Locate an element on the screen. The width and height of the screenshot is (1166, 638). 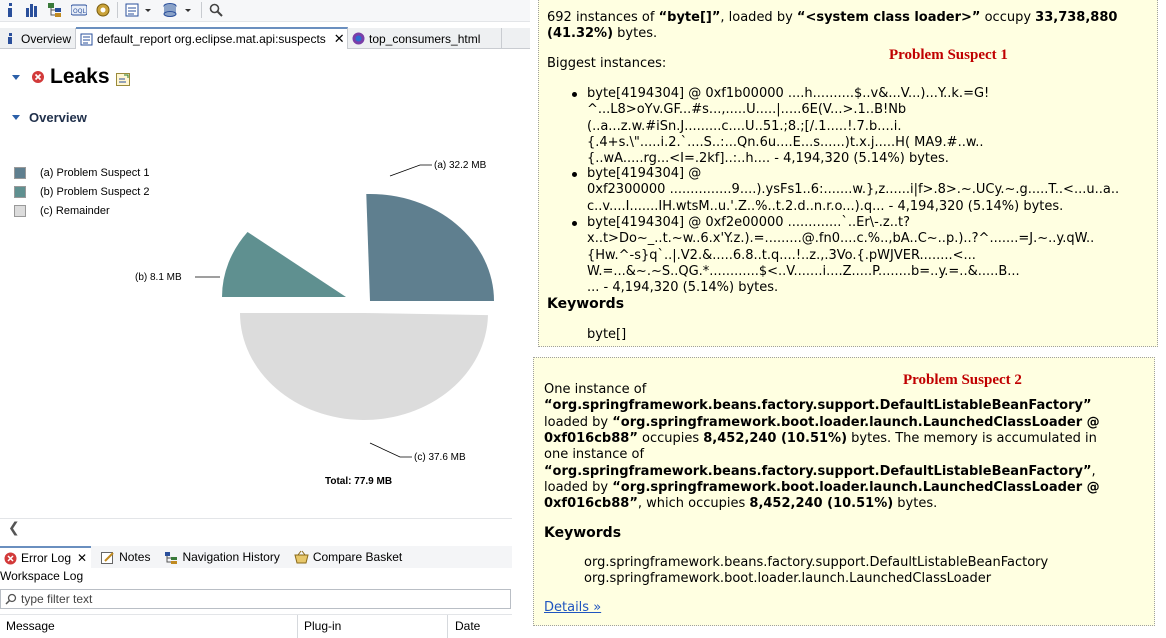
column-plugin: Plug-in is located at coordinates (322, 626).